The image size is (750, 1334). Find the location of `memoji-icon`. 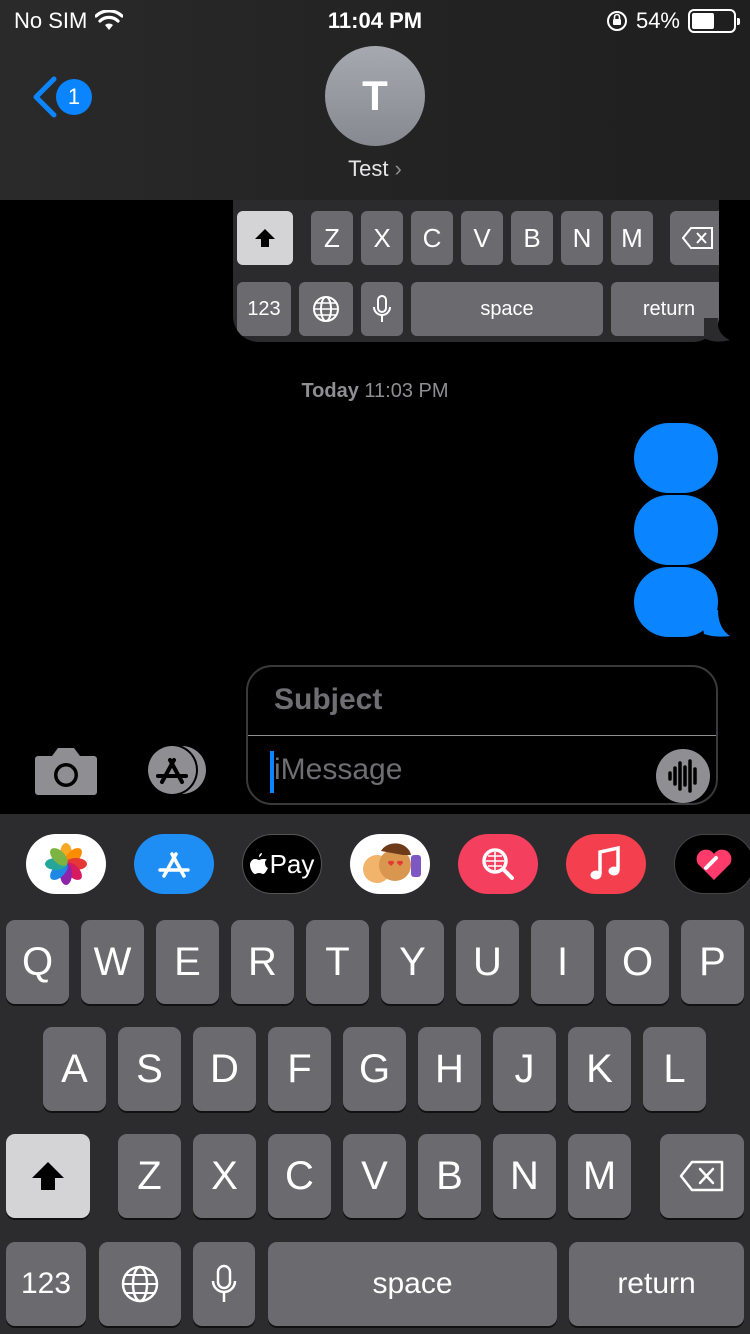

memoji-icon is located at coordinates (392, 863).